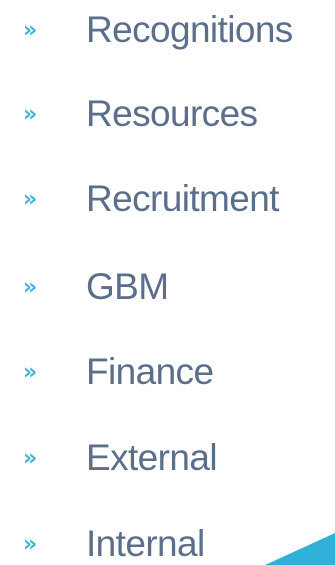 This screenshot has height=565, width=335. I want to click on nav-item-external: » External, so click(167, 458).